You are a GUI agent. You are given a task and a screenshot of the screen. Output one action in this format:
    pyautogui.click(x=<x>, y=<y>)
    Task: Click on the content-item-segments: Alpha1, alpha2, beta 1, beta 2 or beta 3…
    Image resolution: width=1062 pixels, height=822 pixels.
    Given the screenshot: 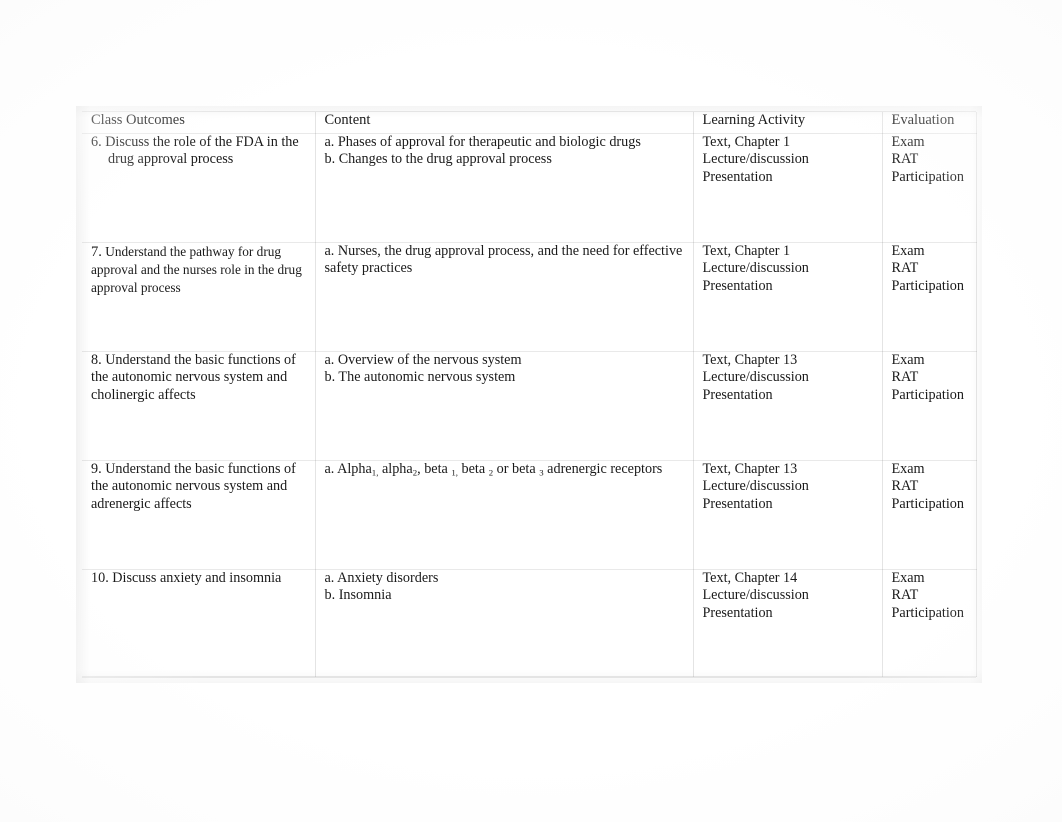 What is the action you would take?
    pyautogui.click(x=500, y=469)
    